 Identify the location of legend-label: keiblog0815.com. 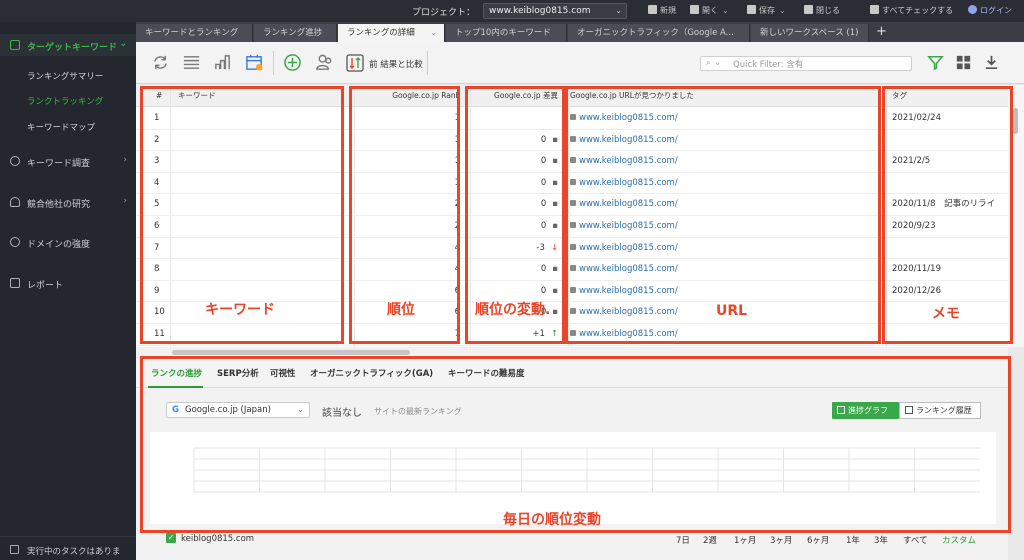
(218, 539).